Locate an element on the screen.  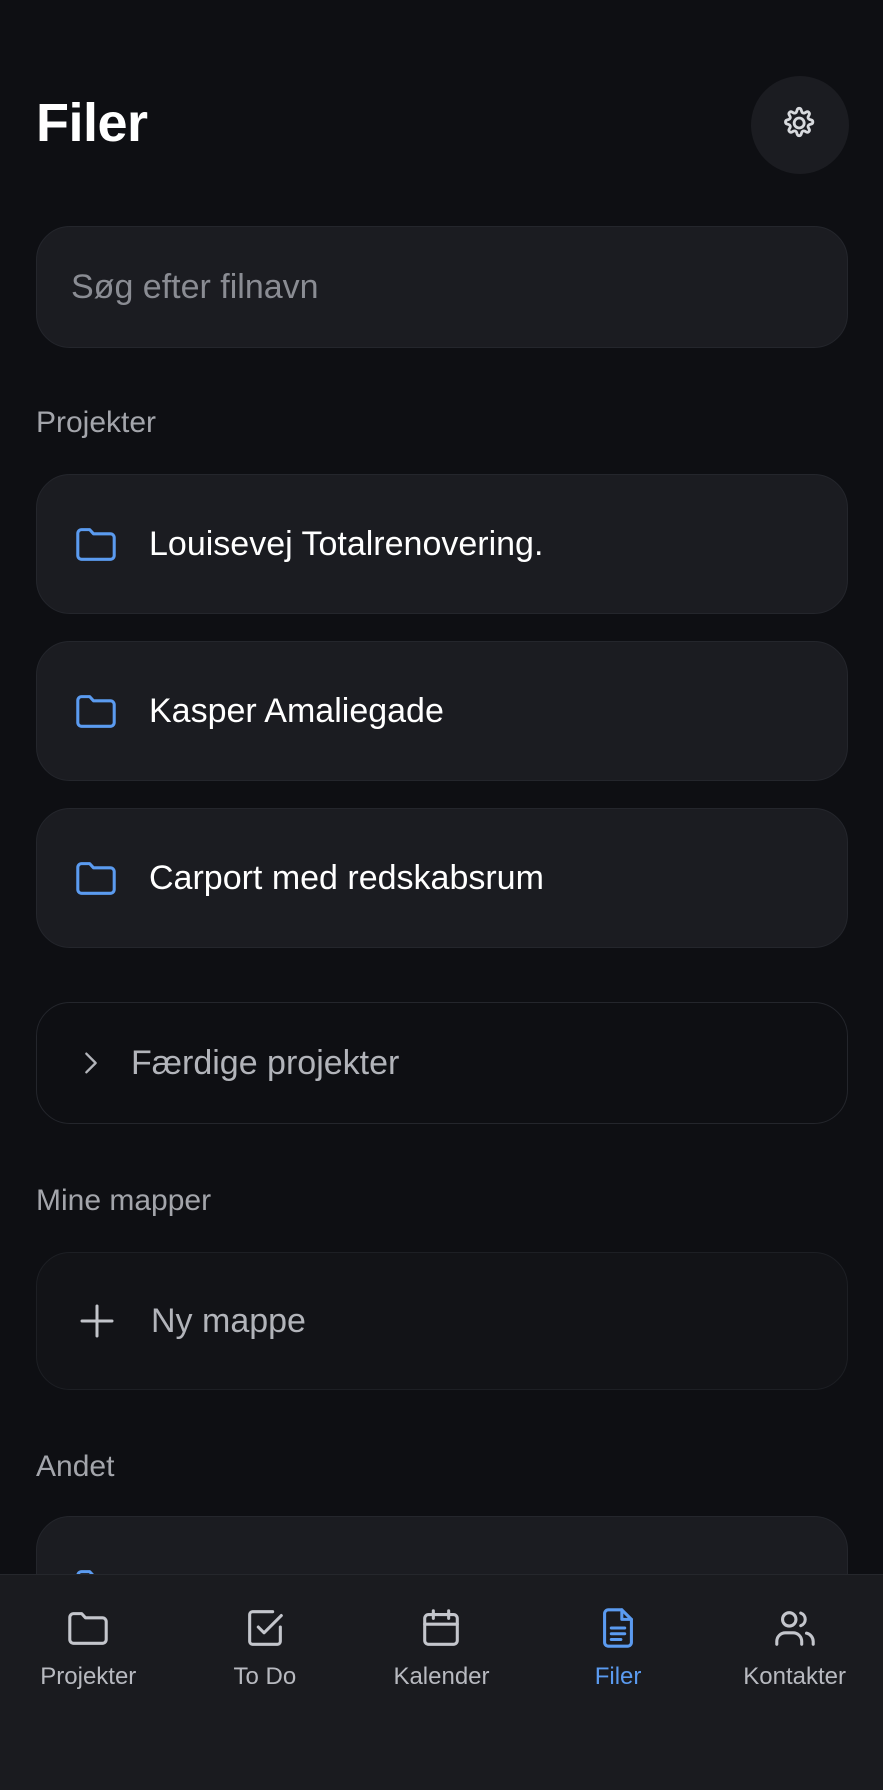
tab-projekter: Projekter is located at coordinates (88, 1682).